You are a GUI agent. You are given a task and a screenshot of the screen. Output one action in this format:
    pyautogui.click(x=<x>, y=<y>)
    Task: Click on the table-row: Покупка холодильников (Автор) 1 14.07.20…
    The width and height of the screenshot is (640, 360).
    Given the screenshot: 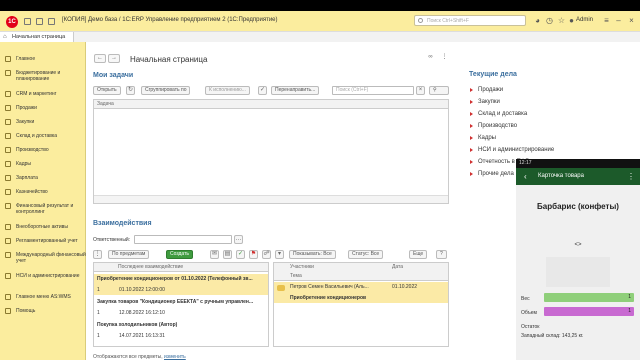 What is the action you would take?
    pyautogui.click(x=181, y=330)
    